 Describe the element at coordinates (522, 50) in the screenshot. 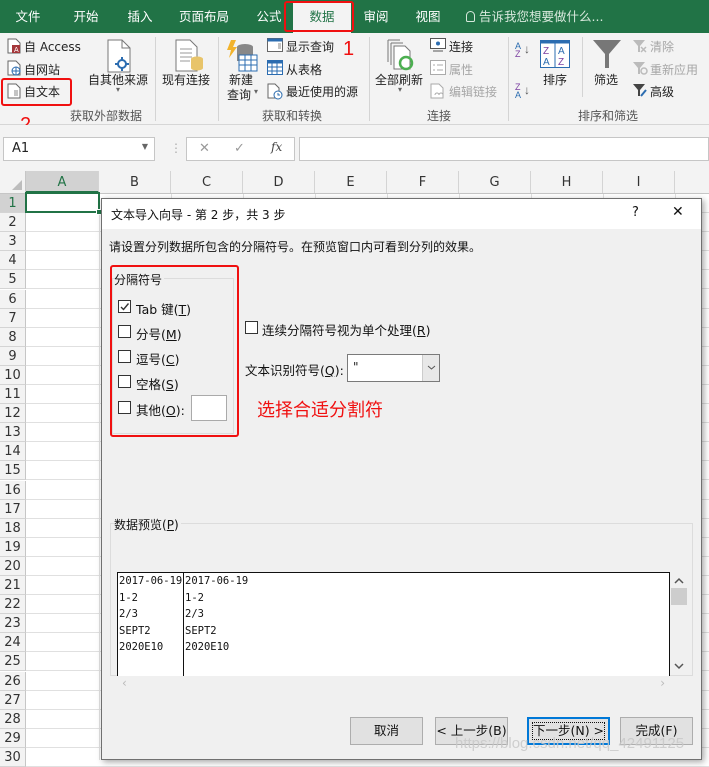

I see `sort-ascending-button: A Z ↓` at that location.